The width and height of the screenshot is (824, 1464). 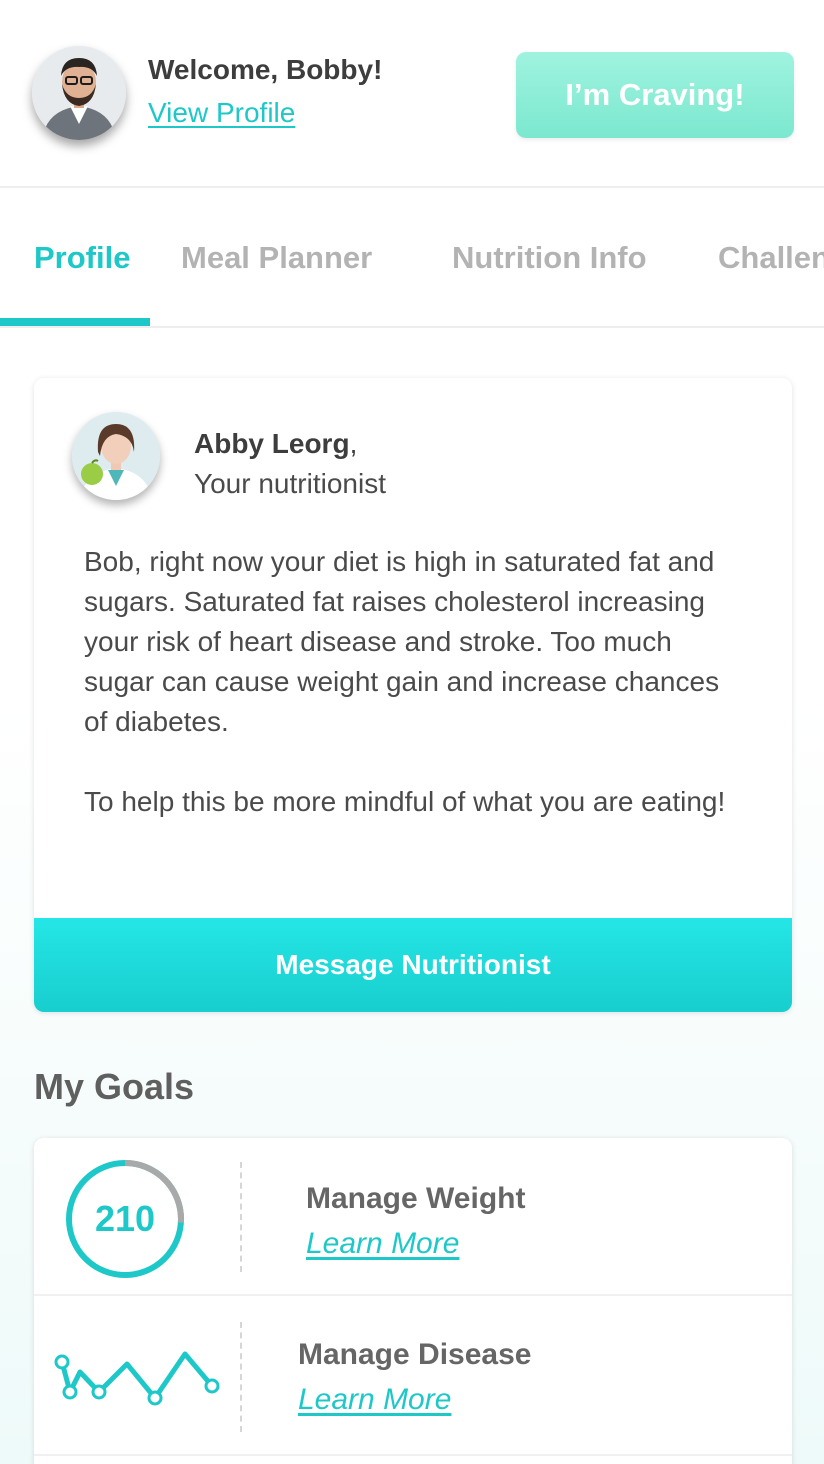 I want to click on nutritionist-name-line: Abby Leorg,, so click(x=275, y=444).